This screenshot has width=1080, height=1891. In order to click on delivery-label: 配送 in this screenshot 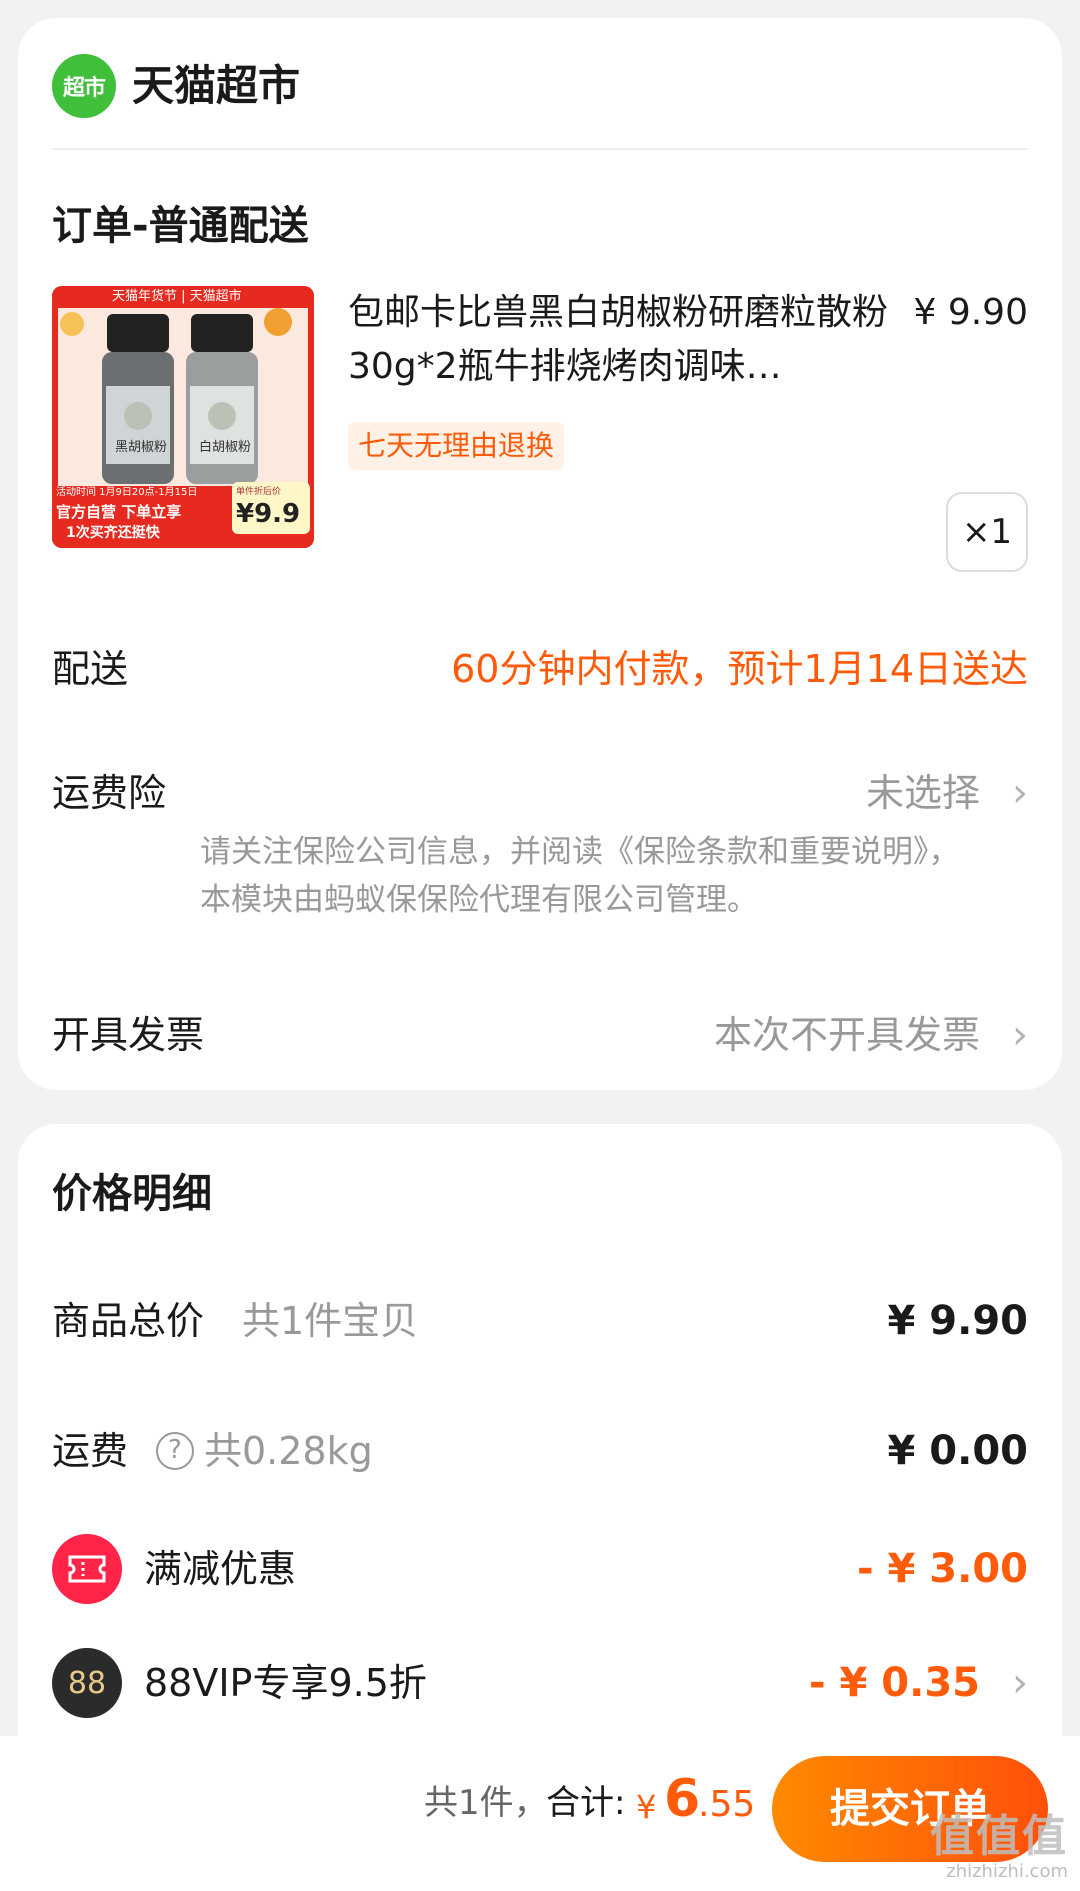, I will do `click(90, 669)`.